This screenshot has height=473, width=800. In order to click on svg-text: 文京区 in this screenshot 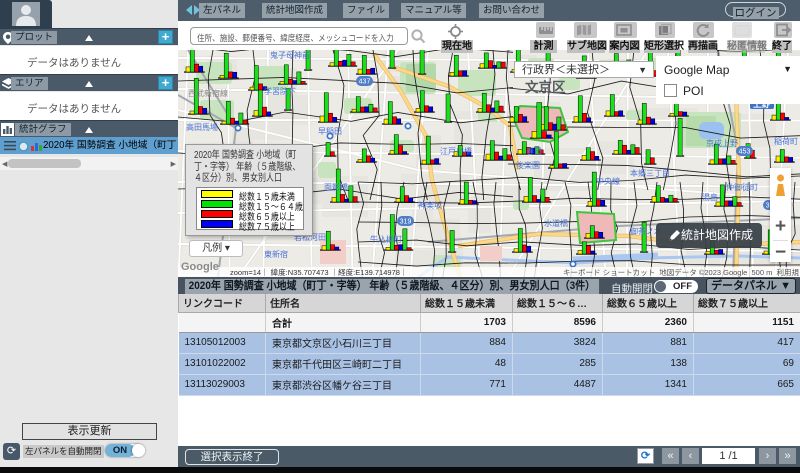, I will do `click(545, 87)`.